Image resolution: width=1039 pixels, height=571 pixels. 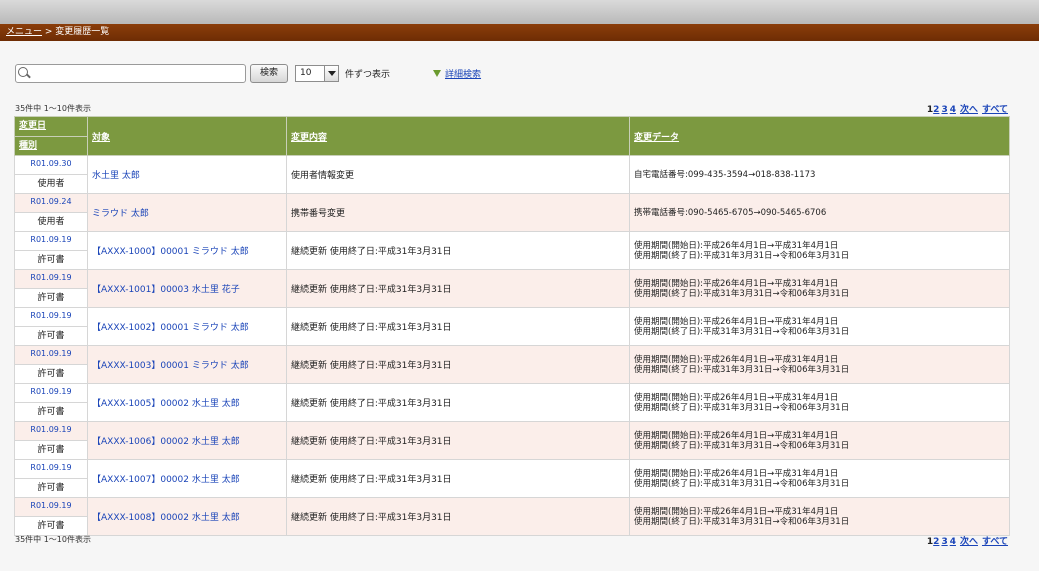 What do you see at coordinates (53, 108) in the screenshot?
I see `summary-top: 35件中 1〜10件表示` at bounding box center [53, 108].